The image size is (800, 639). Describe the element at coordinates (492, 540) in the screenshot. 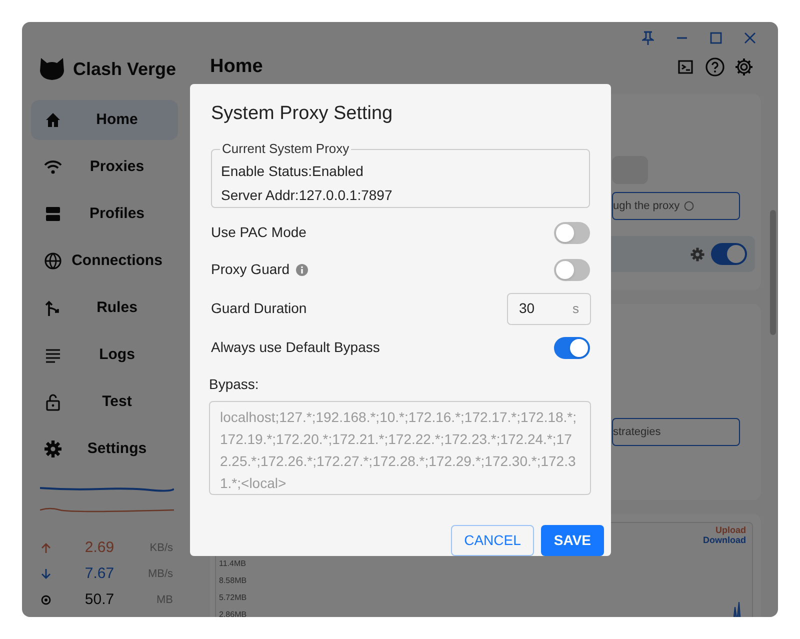

I see `cancel-button: CANCEL` at that location.